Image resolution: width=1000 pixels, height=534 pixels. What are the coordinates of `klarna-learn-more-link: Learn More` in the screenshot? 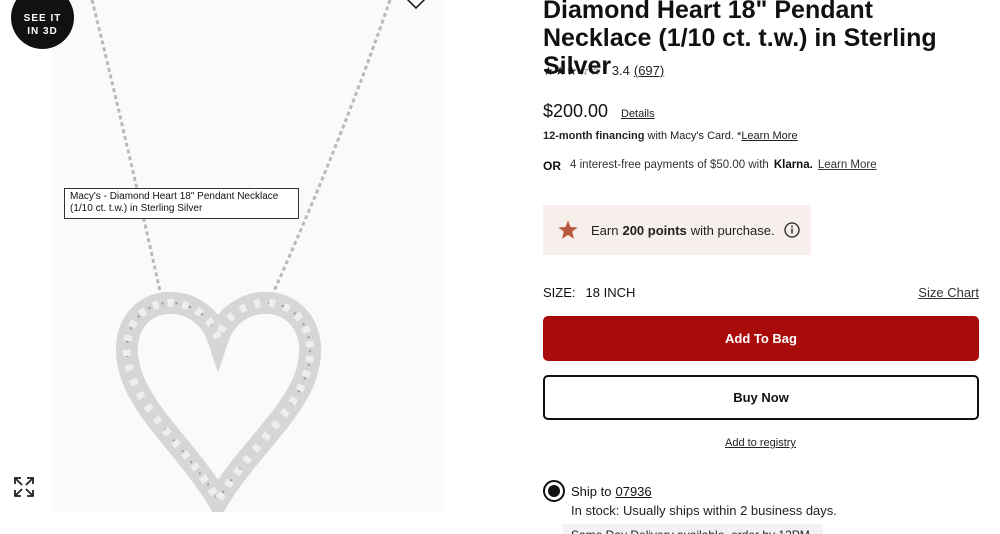 It's located at (847, 165).